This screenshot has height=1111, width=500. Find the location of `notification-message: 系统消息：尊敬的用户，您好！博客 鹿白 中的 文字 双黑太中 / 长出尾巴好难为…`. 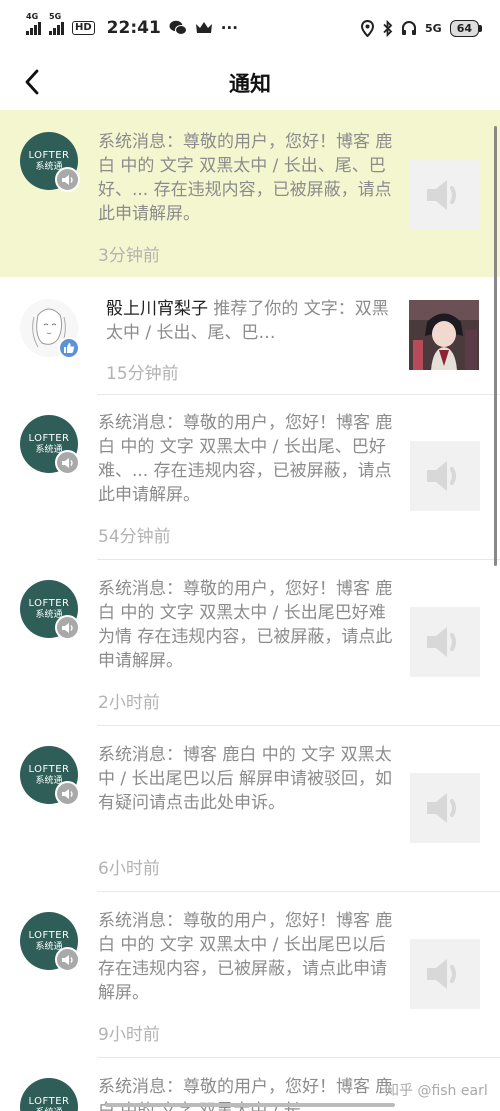

notification-message: 系统消息：尊敬的用户，您好！博客 鹿白 中的 文字 双黑太中 / 长出尾巴好难为… is located at coordinates (247, 625).